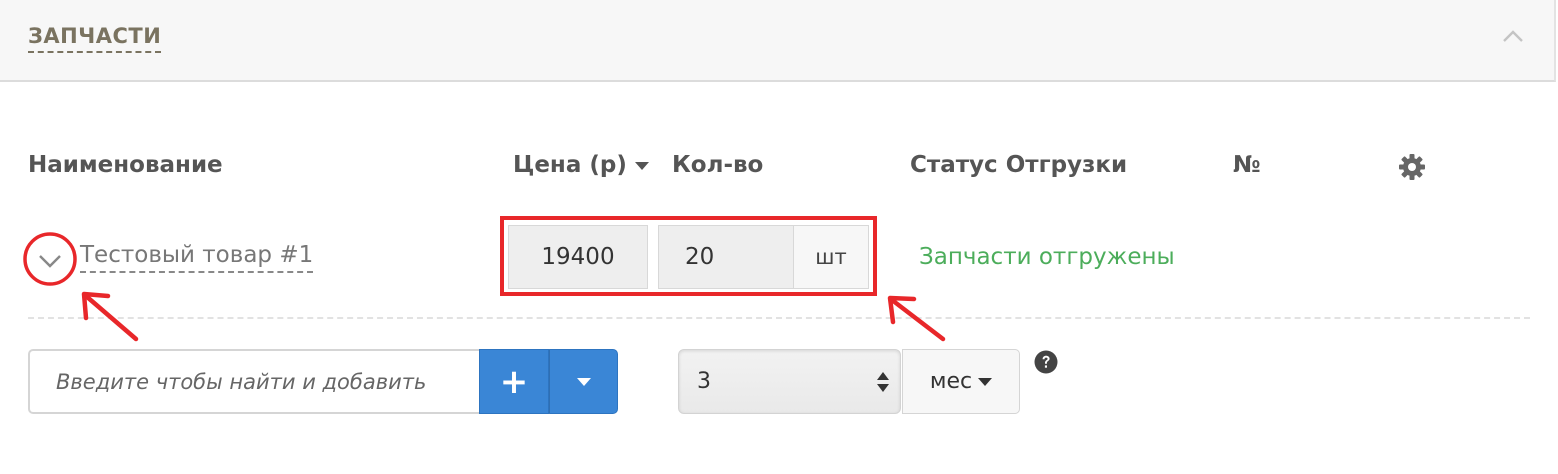  What do you see at coordinates (254, 381) in the screenshot?
I see `search-input` at bounding box center [254, 381].